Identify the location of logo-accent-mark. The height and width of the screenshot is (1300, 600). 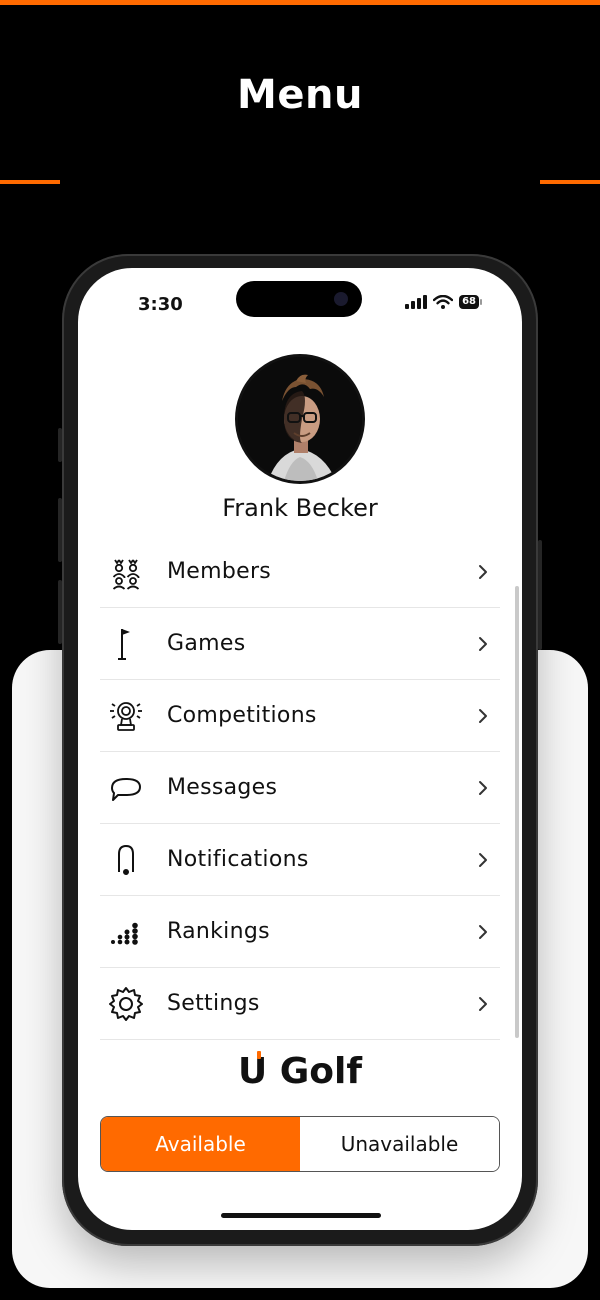
(259, 1055).